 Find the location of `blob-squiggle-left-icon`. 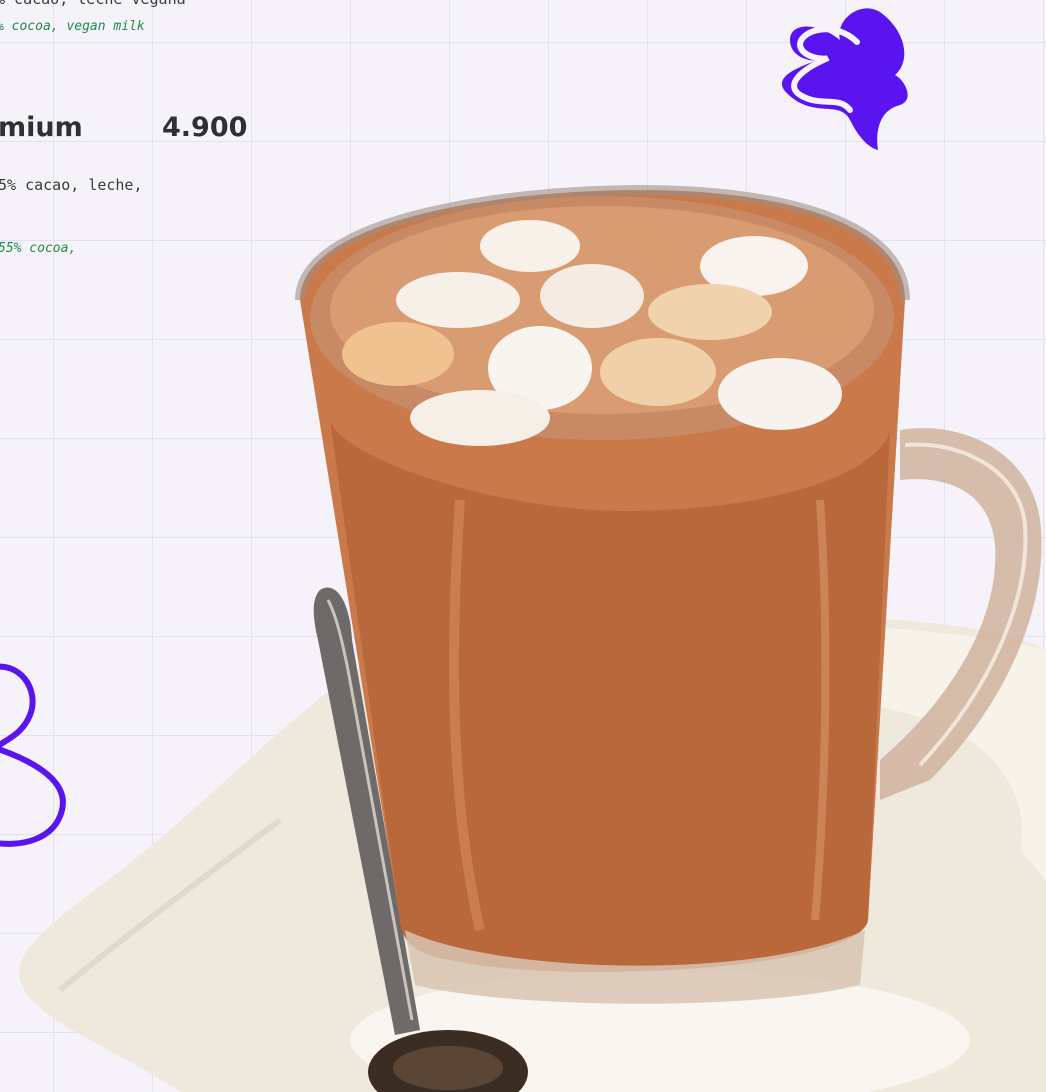

blob-squiggle-left-icon is located at coordinates (33, 755).